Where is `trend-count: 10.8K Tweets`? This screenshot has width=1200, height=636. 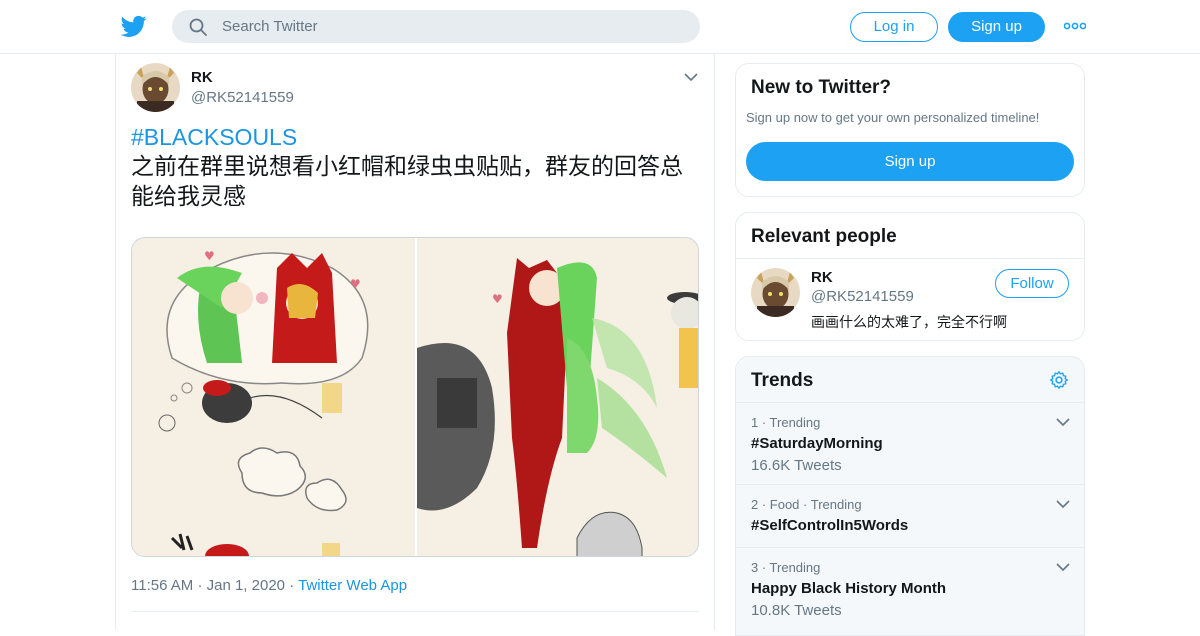 trend-count: 10.8K Tweets is located at coordinates (796, 610).